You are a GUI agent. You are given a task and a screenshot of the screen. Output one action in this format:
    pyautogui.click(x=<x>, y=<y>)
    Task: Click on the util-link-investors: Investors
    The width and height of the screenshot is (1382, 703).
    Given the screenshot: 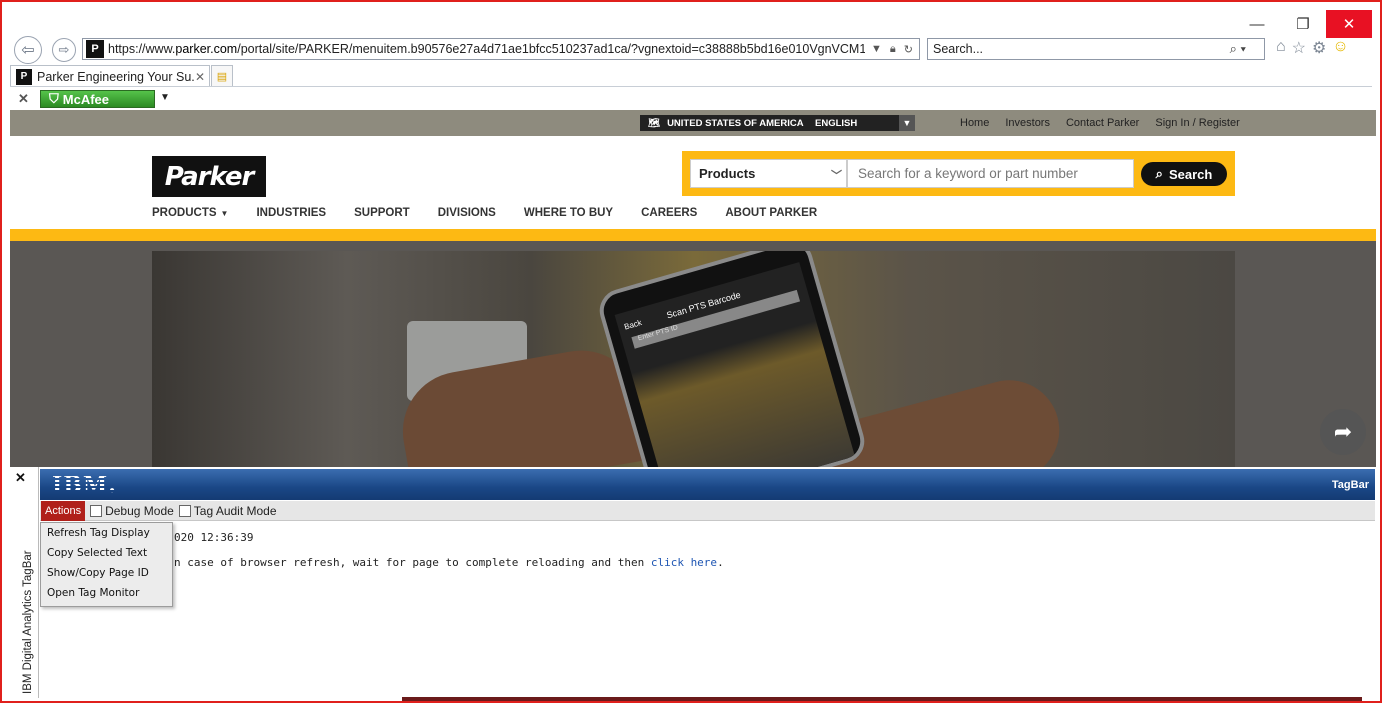 What is the action you would take?
    pyautogui.click(x=1027, y=123)
    